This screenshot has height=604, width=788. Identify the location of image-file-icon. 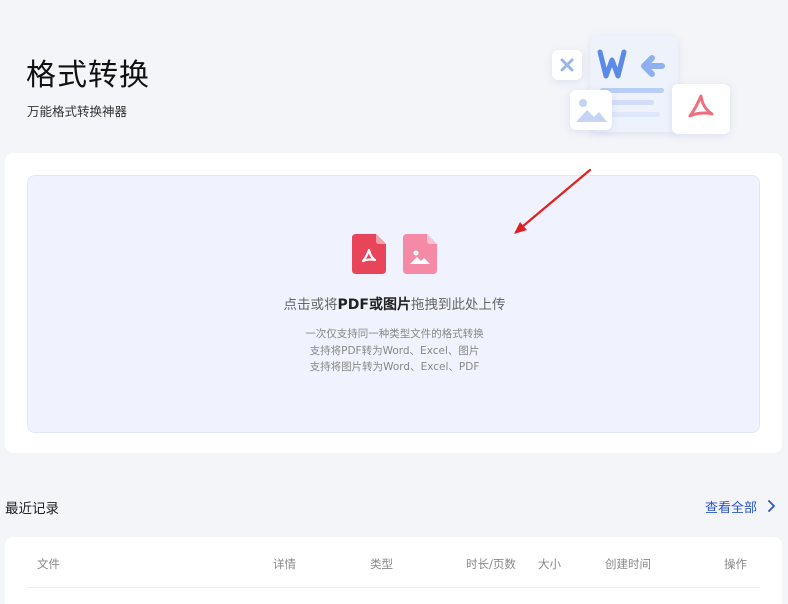
(420, 254).